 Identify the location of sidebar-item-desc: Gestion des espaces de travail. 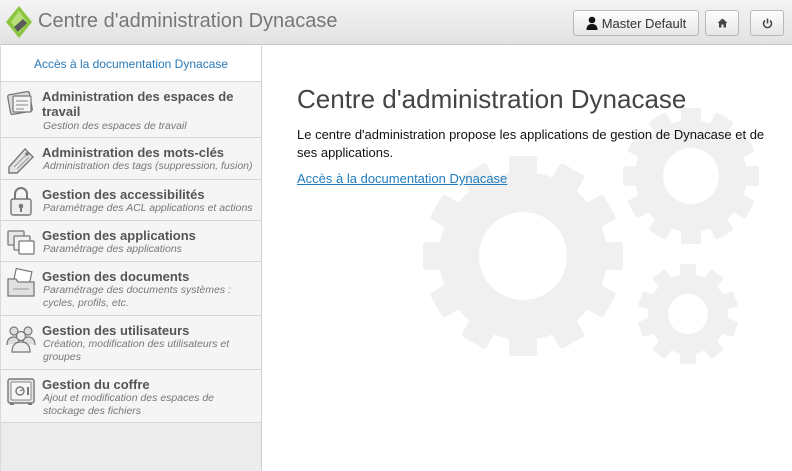
(115, 126).